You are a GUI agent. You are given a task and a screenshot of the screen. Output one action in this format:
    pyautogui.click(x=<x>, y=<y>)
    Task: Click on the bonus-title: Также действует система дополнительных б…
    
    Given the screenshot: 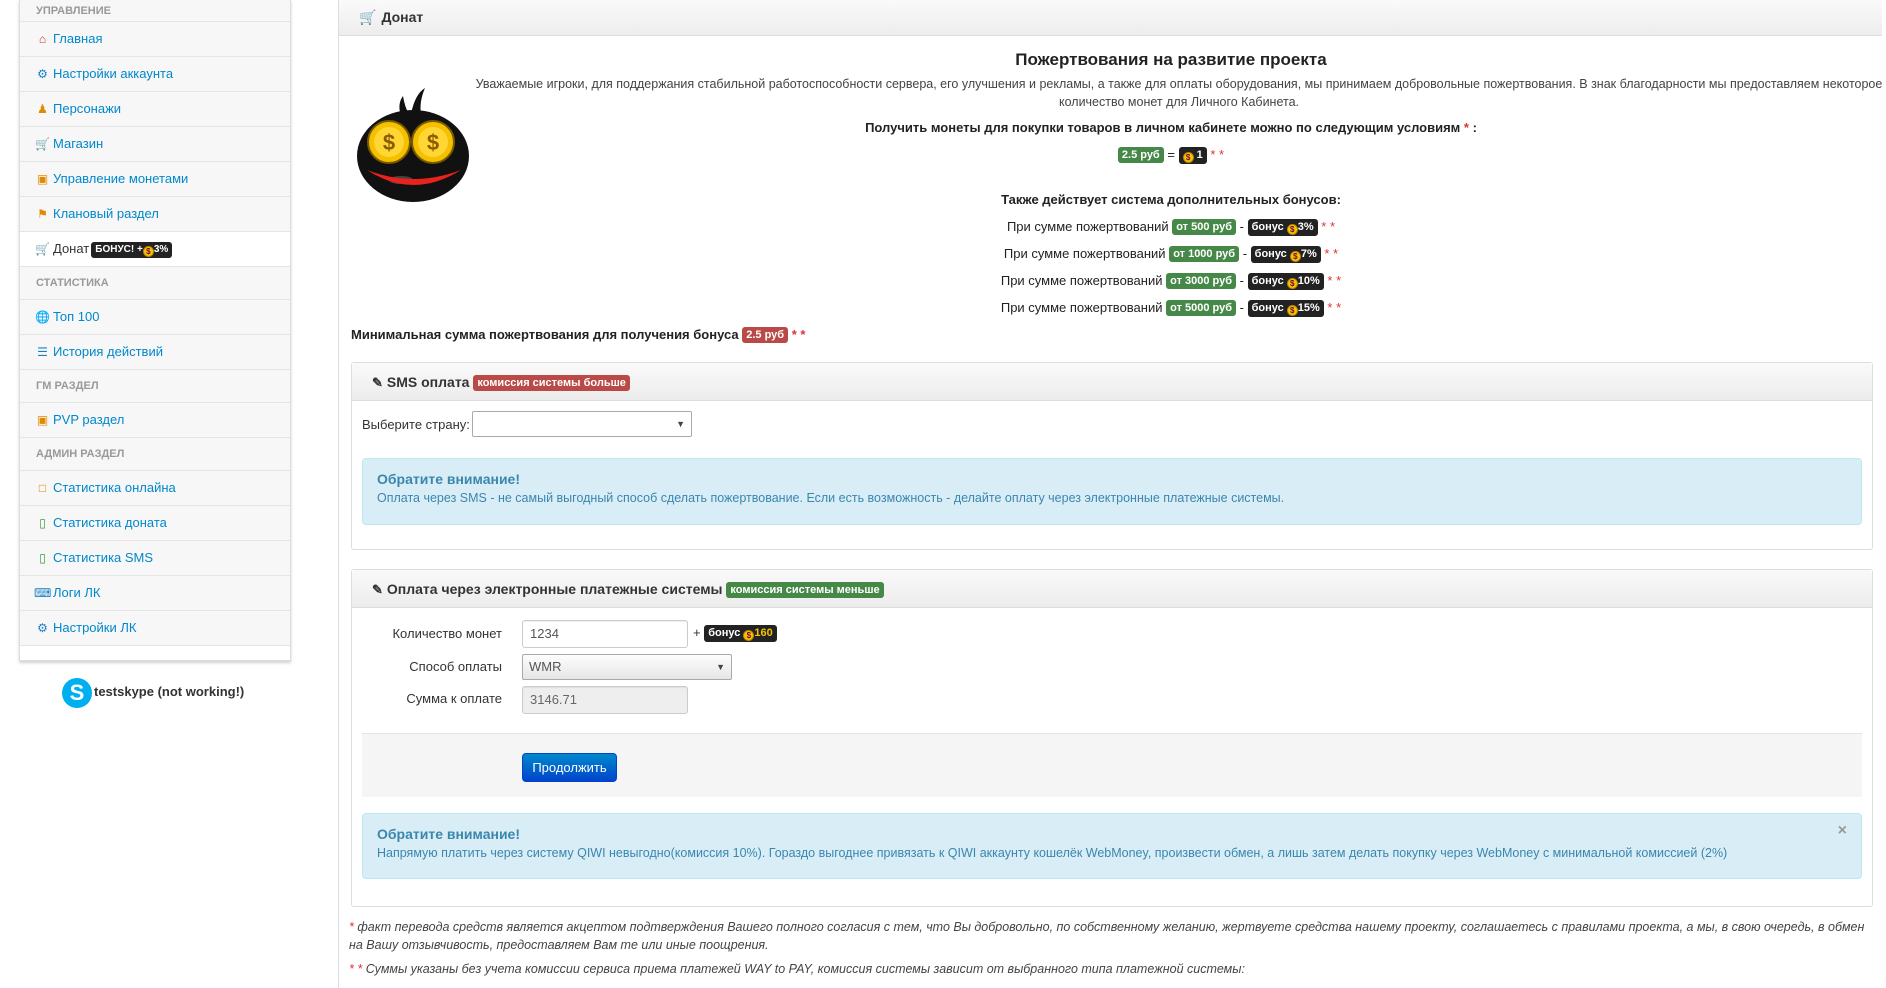 What is the action you would take?
    pyautogui.click(x=1171, y=199)
    